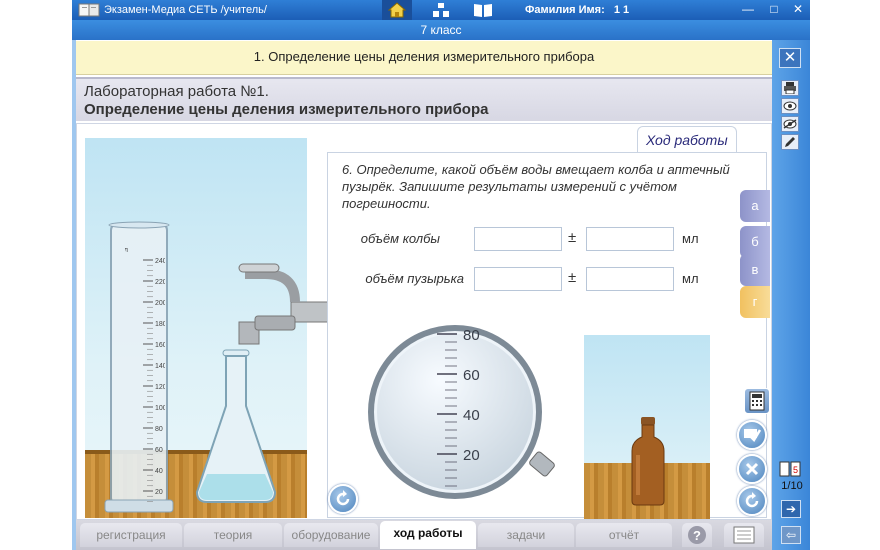 This screenshot has width=880, height=550. Describe the element at coordinates (790, 58) in the screenshot. I see `close-panel-button: ✕` at that location.